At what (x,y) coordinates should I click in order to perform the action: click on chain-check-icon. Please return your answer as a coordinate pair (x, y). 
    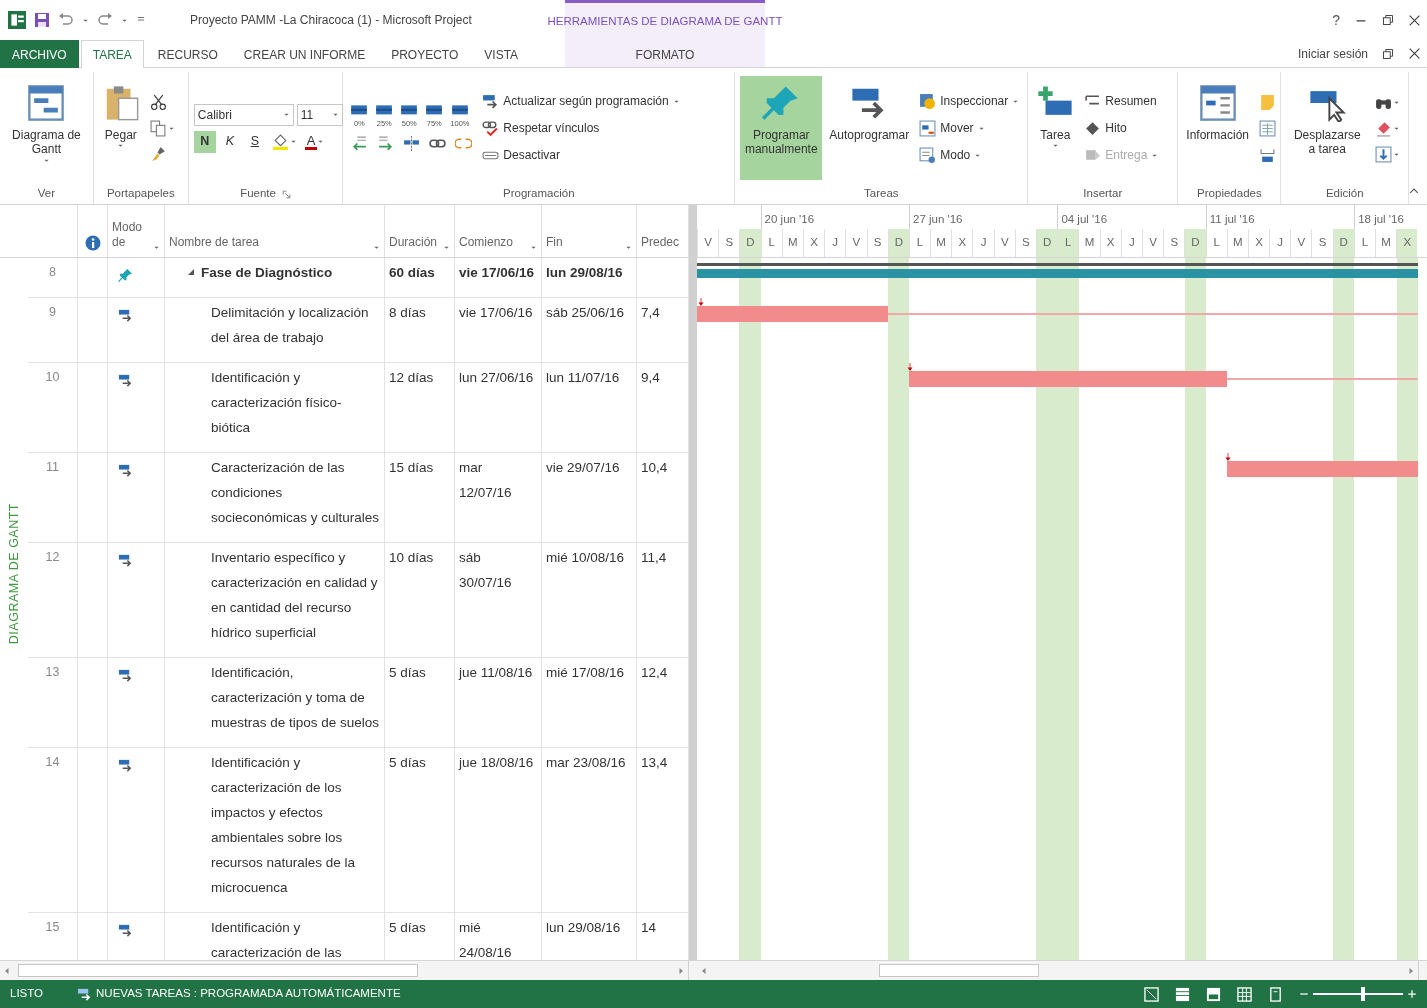
    Looking at the image, I should click on (491, 128).